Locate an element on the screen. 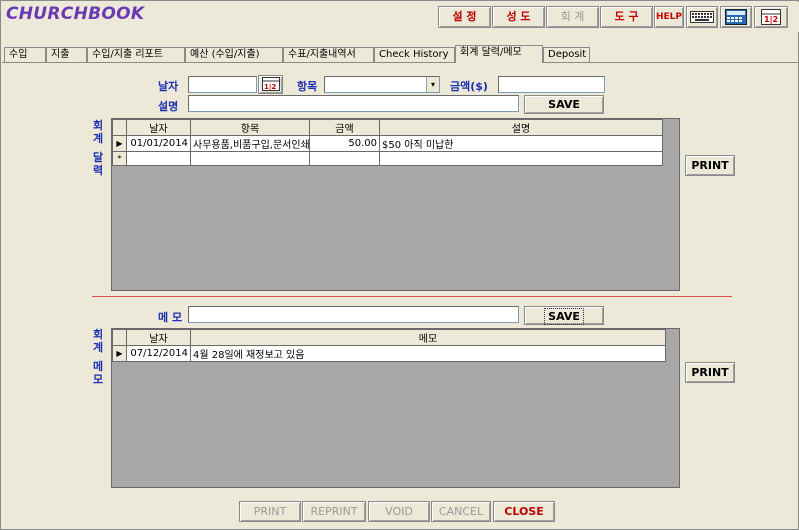 Image resolution: width=799 pixels, height=530 pixels. keyboard-icon-button is located at coordinates (702, 17).